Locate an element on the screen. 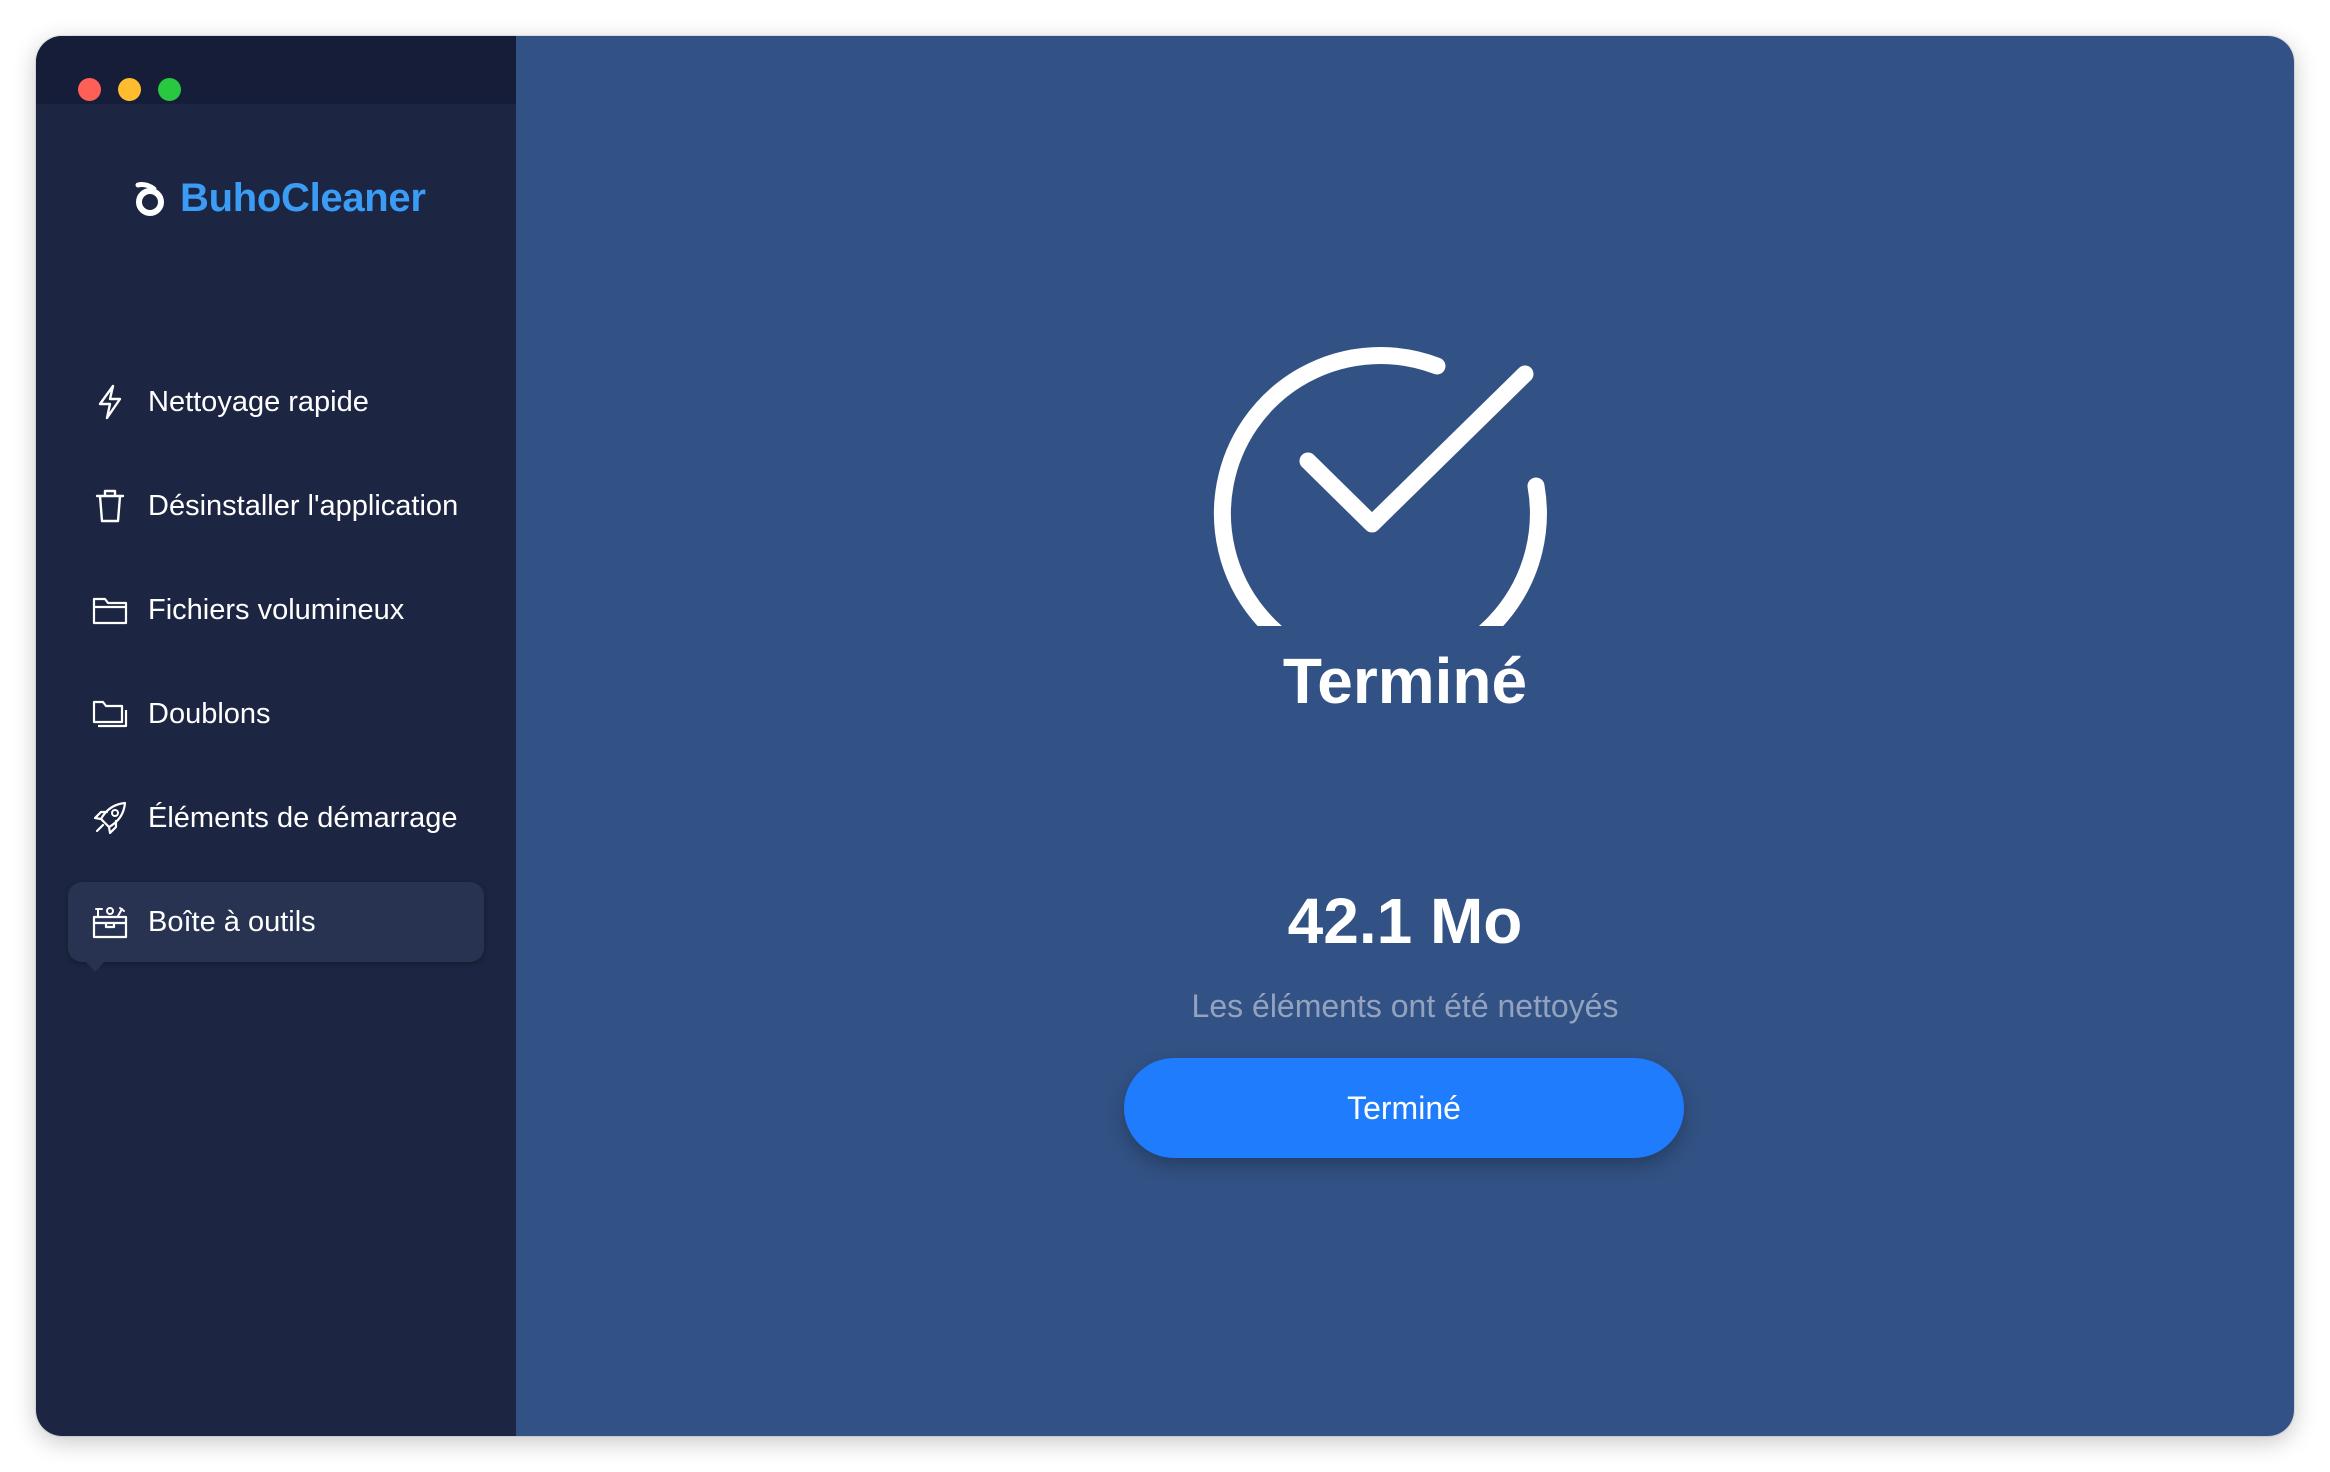 The image size is (2330, 1472). brand-logo: BuhoCleaner is located at coordinates (279, 198).